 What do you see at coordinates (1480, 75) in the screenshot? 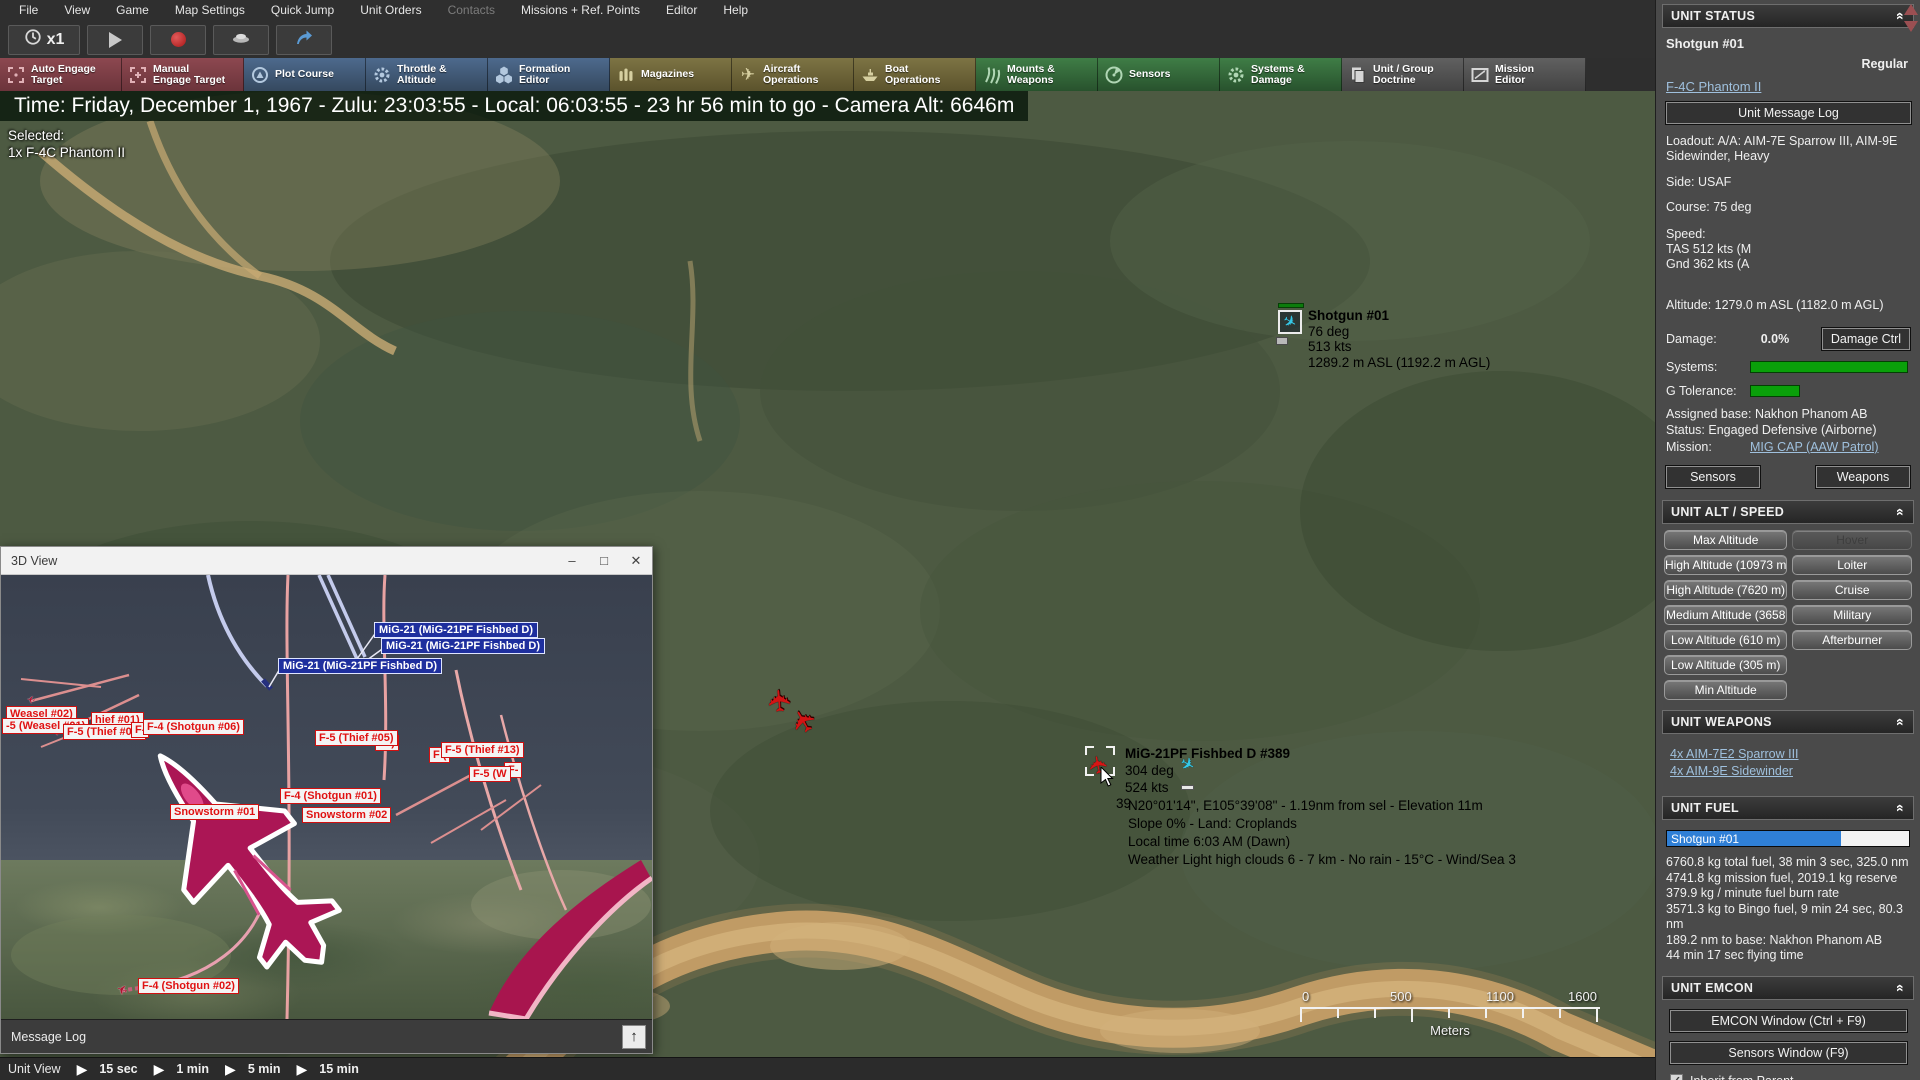
I see `mission-editor-icon` at bounding box center [1480, 75].